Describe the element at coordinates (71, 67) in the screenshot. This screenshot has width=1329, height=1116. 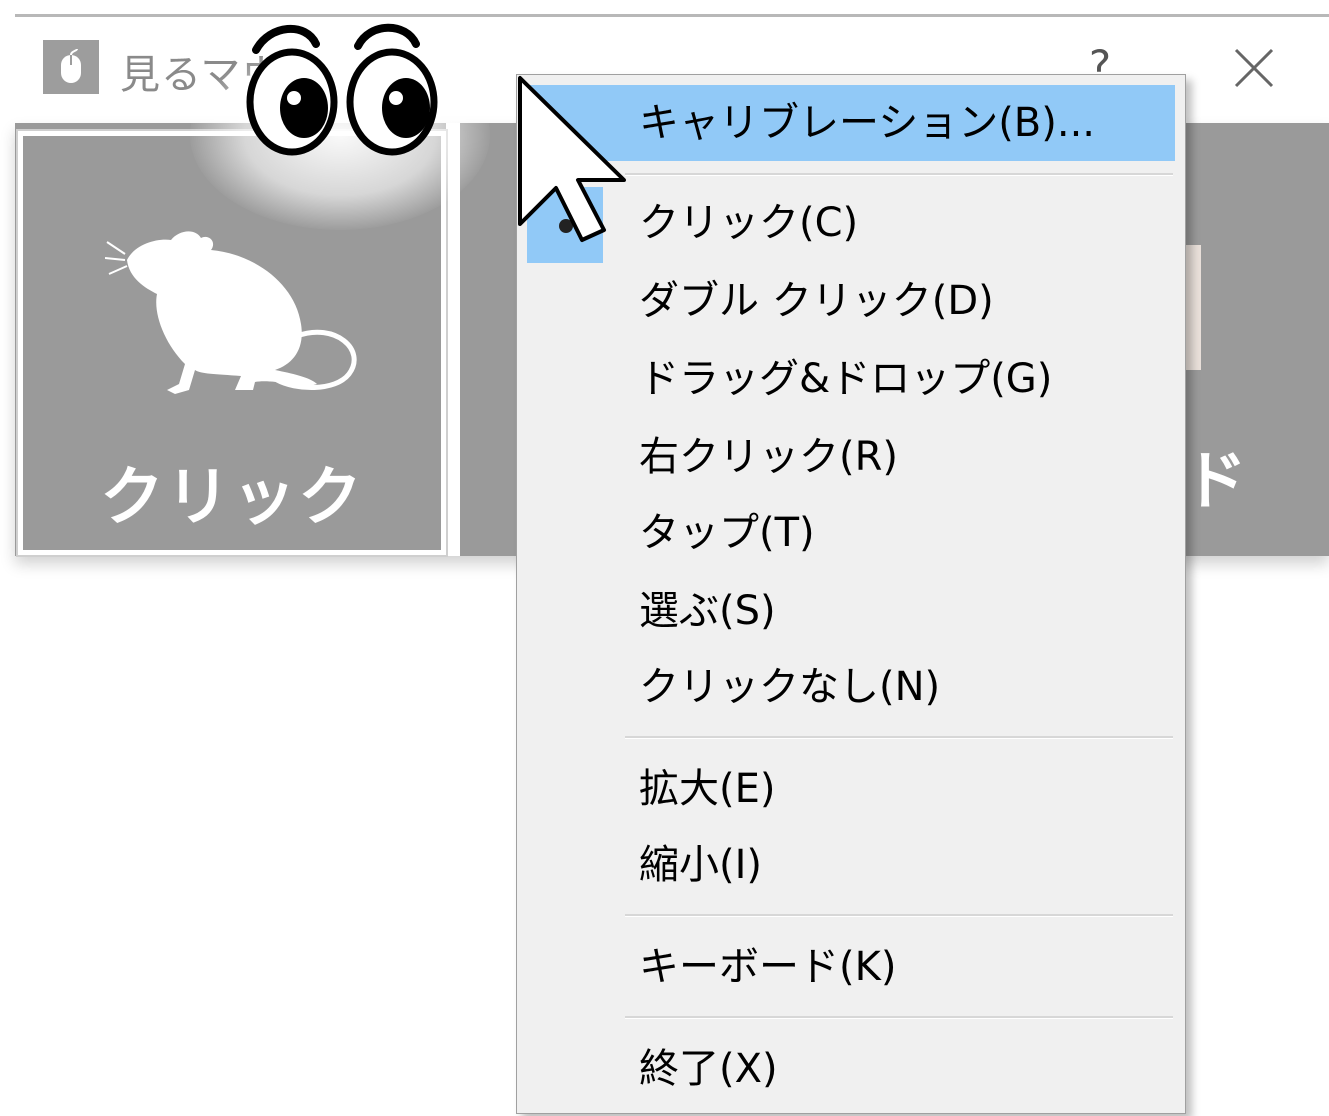
I see `mouse-icon` at that location.